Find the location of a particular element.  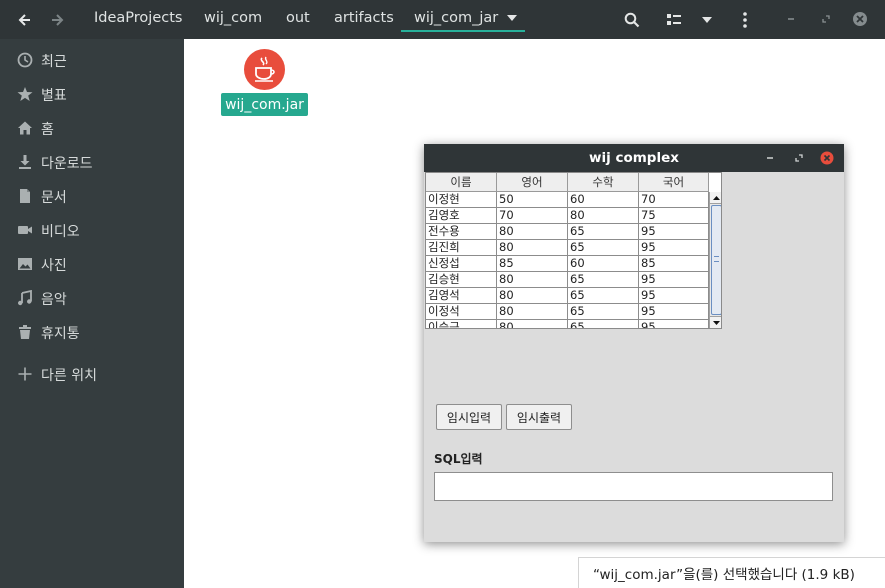

view-options-button is located at coordinates (707, 19).